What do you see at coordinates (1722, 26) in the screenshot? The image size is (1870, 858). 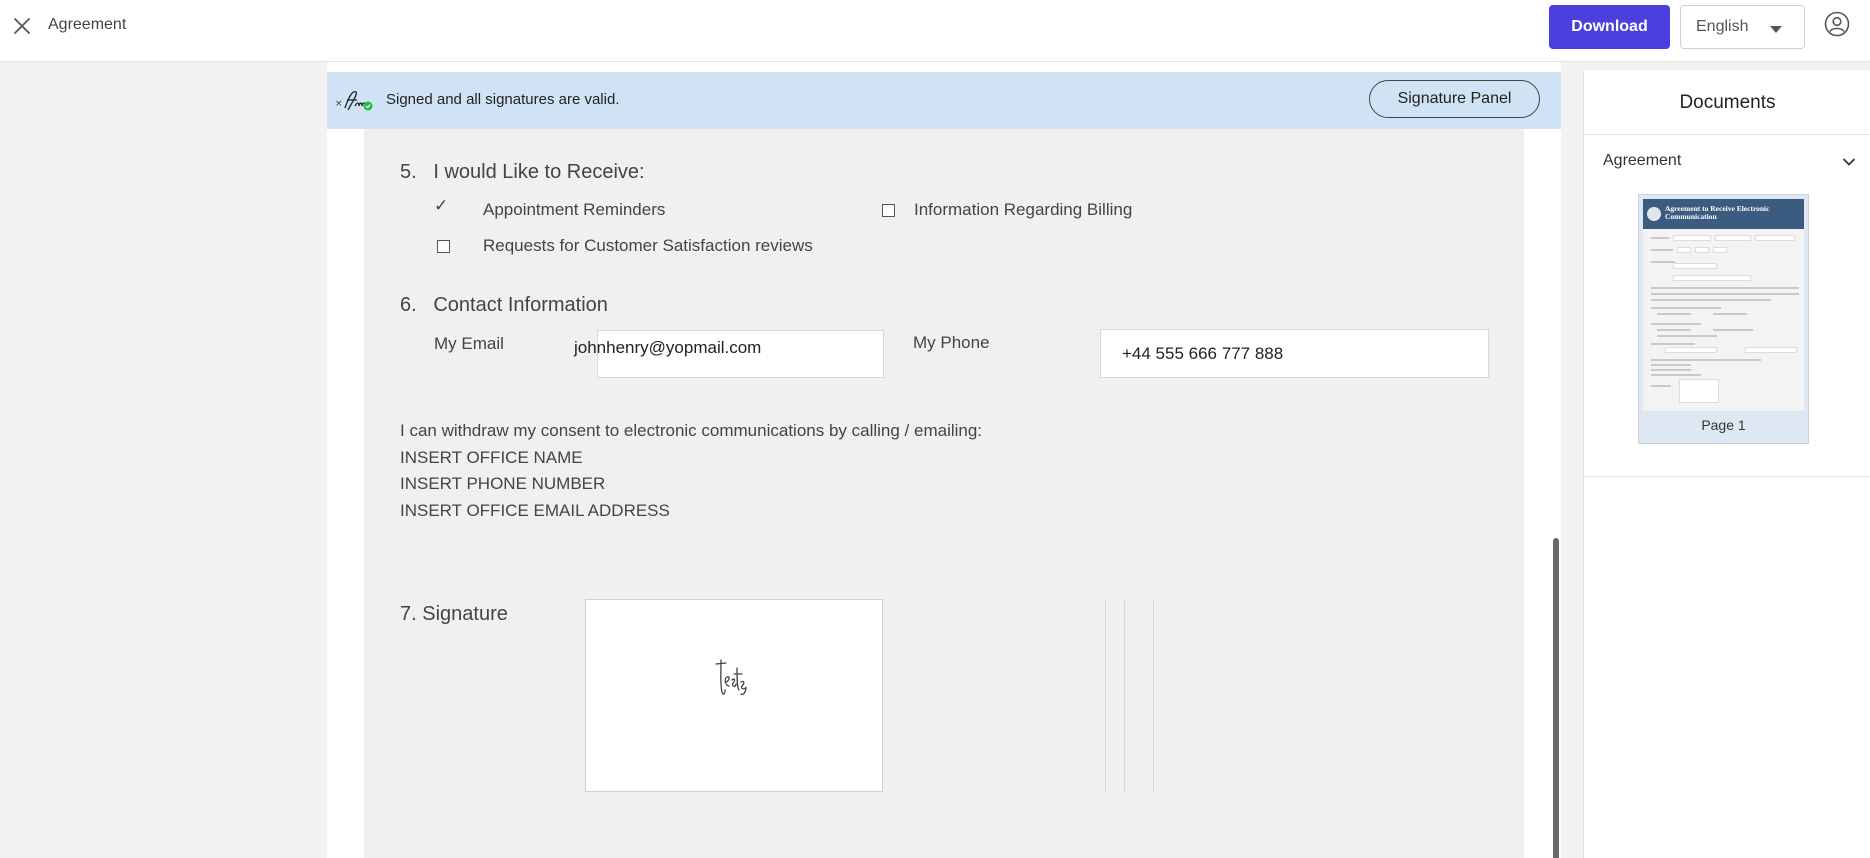 I see `language-value: English` at bounding box center [1722, 26].